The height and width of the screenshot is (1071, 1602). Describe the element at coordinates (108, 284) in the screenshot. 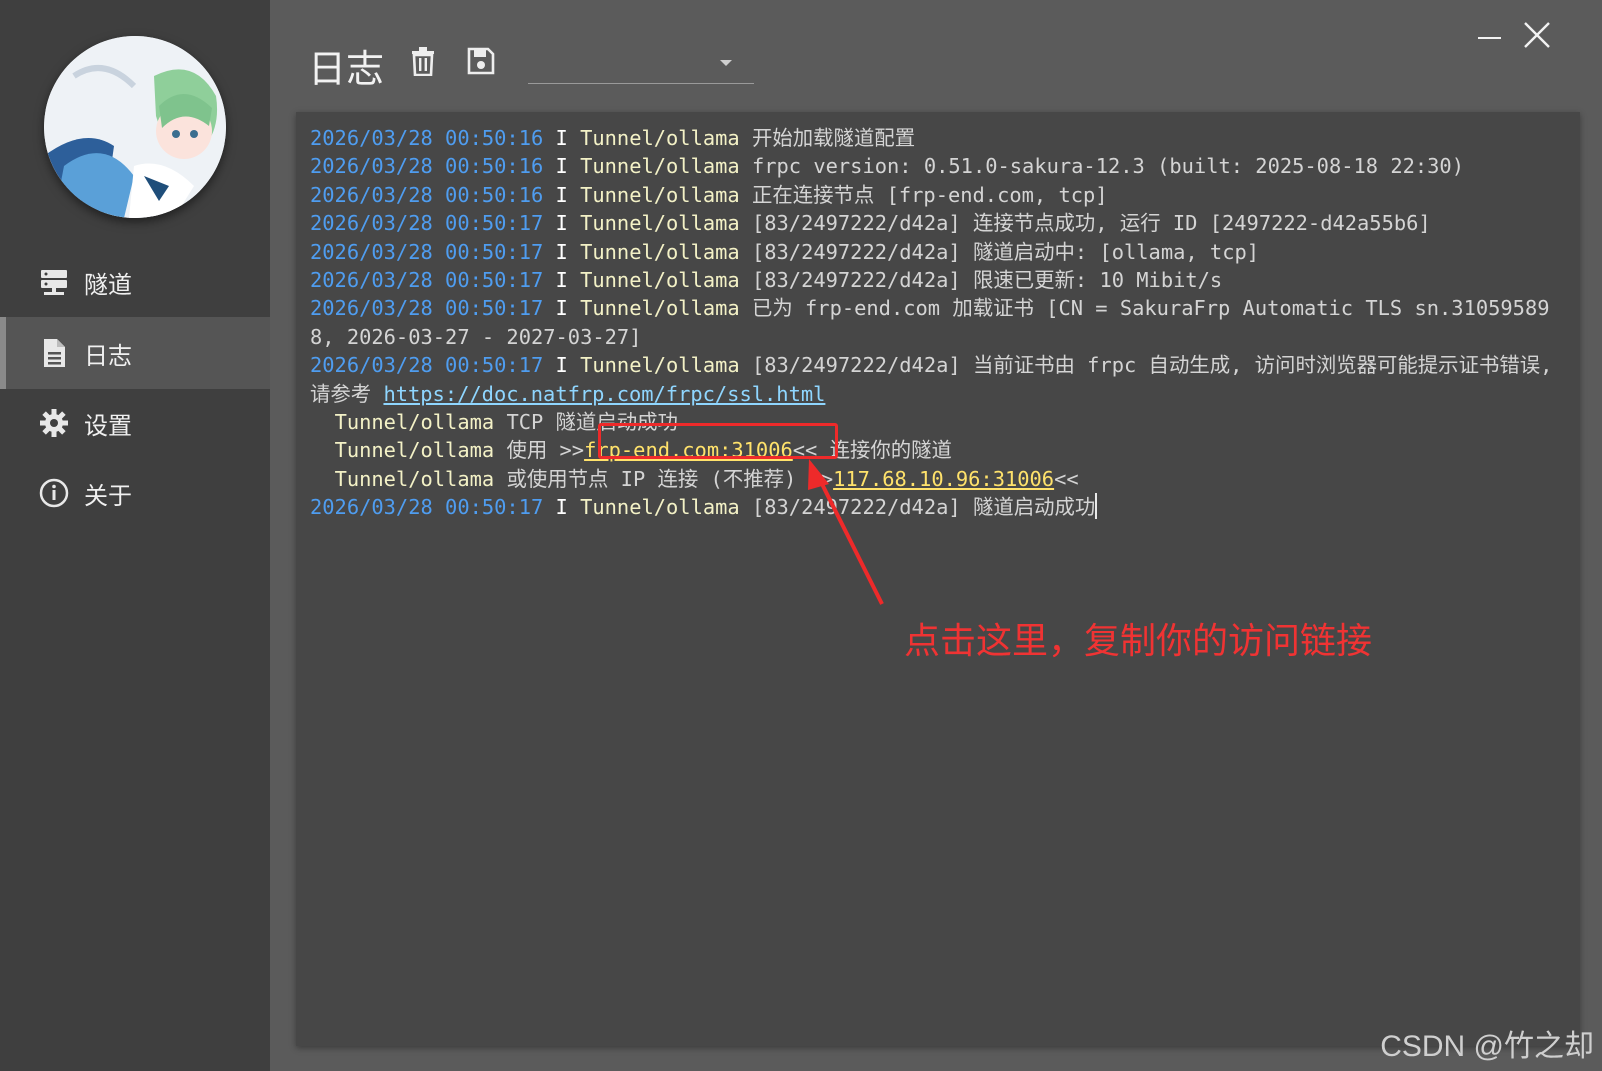

I see `sidebar-item-label: 隧道` at that location.